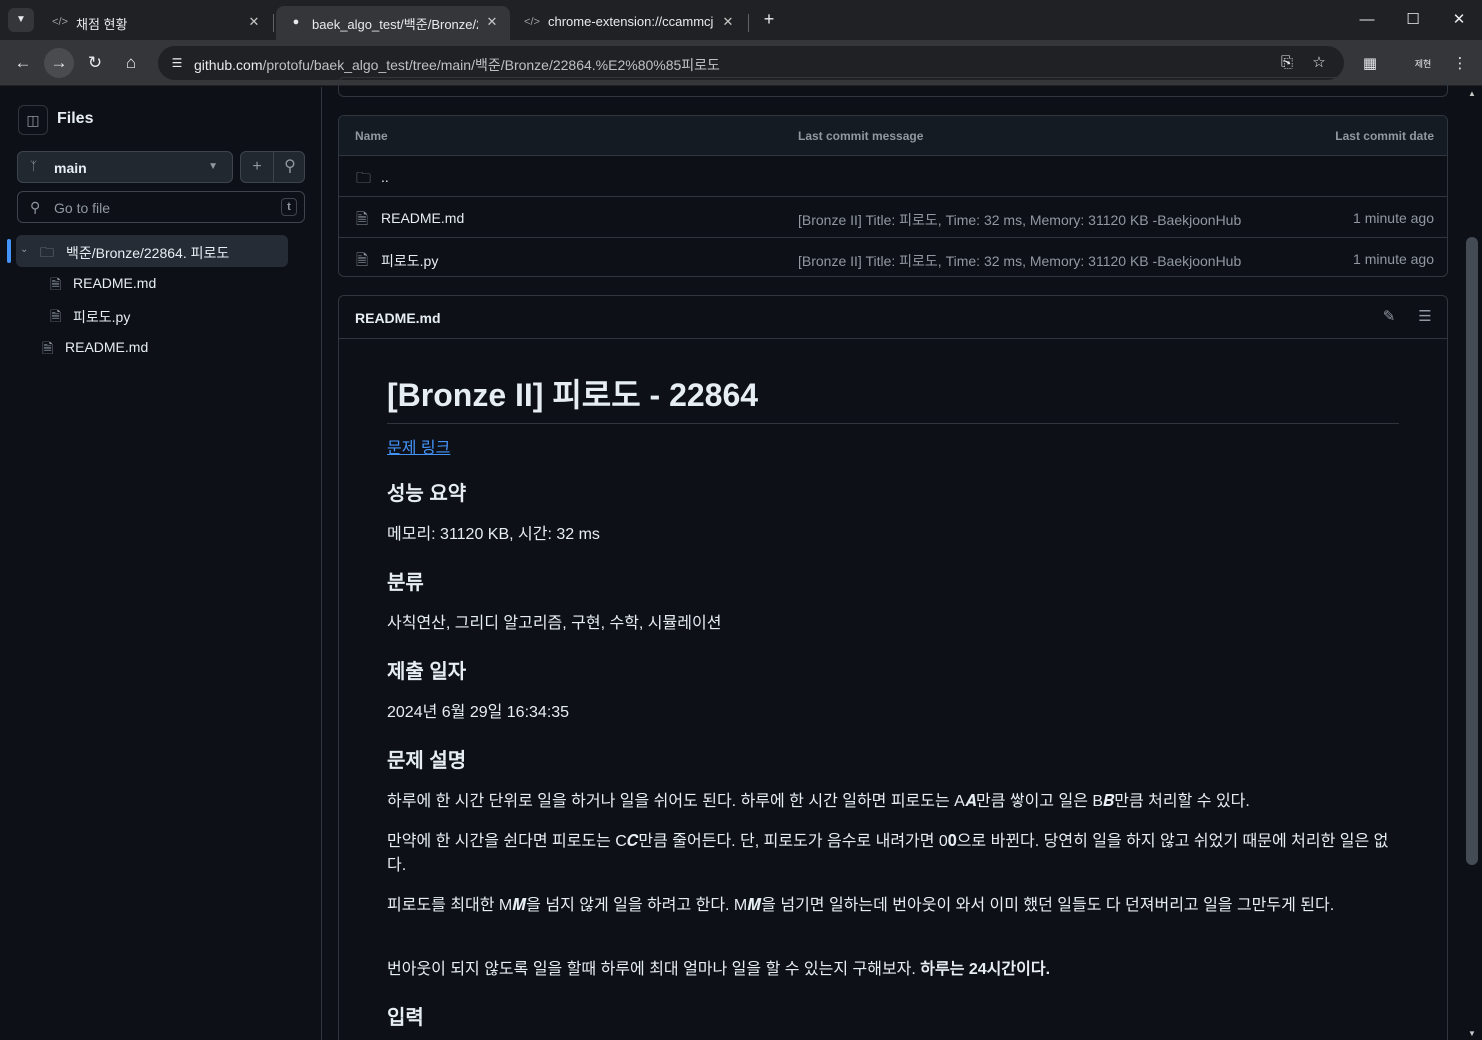 Image resolution: width=1482 pixels, height=1040 pixels. What do you see at coordinates (893, 317) in the screenshot?
I see `readme-header: README.md ✎ ☰` at bounding box center [893, 317].